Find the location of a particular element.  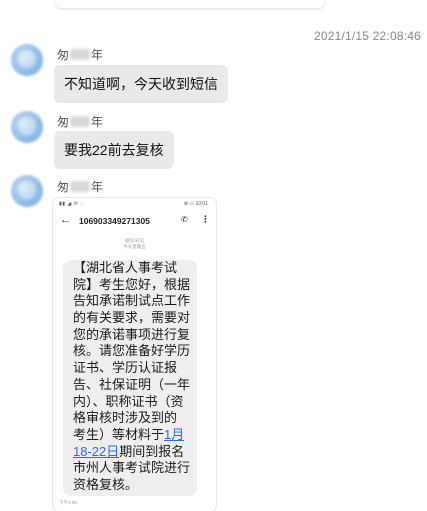

status-icons-right: ⊗ ▭ 10:01 is located at coordinates (195, 204).